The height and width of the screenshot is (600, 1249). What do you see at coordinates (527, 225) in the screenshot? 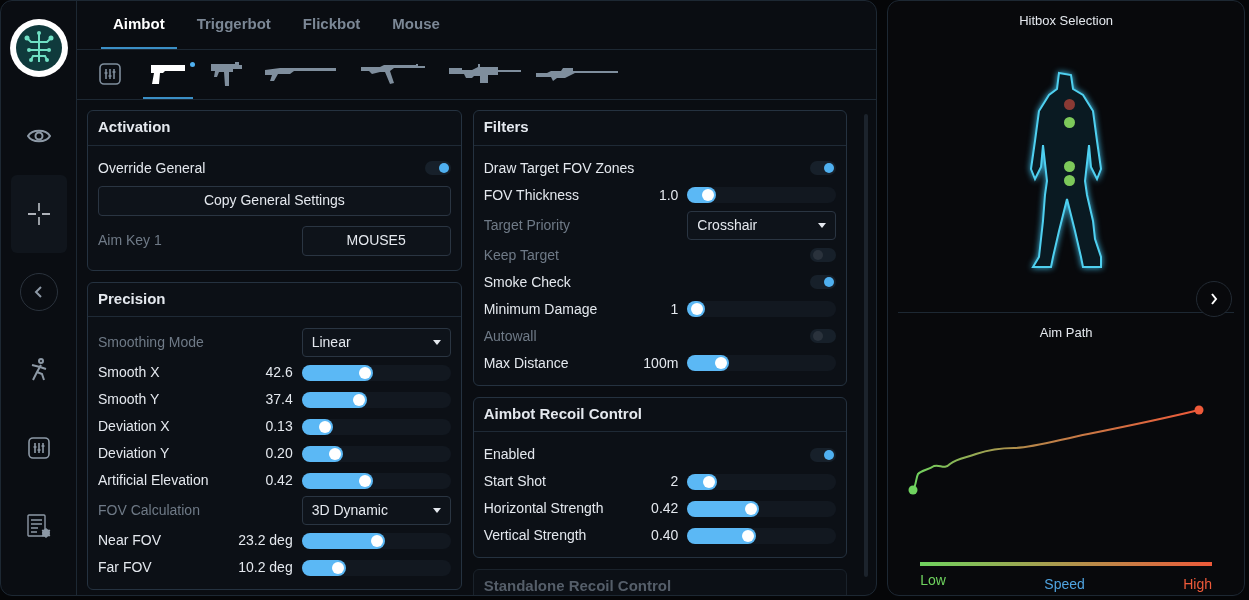
I see `setting-label: Target Priority` at bounding box center [527, 225].